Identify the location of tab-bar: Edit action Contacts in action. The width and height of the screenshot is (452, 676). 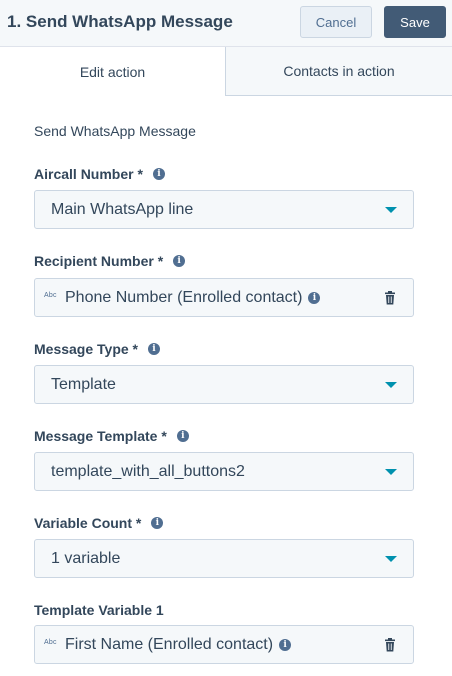
(226, 71).